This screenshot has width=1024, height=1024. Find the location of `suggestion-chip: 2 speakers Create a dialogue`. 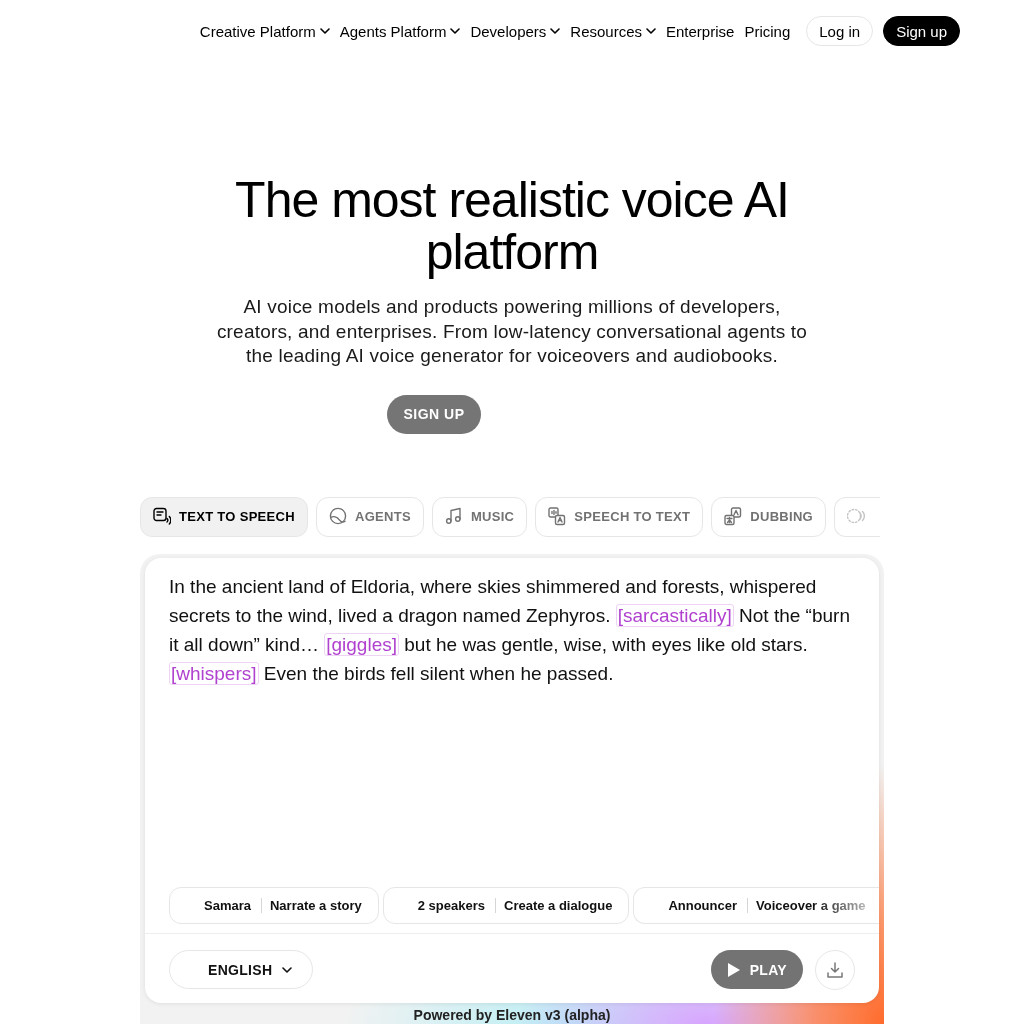

suggestion-chip: 2 speakers Create a dialogue is located at coordinates (506, 905).